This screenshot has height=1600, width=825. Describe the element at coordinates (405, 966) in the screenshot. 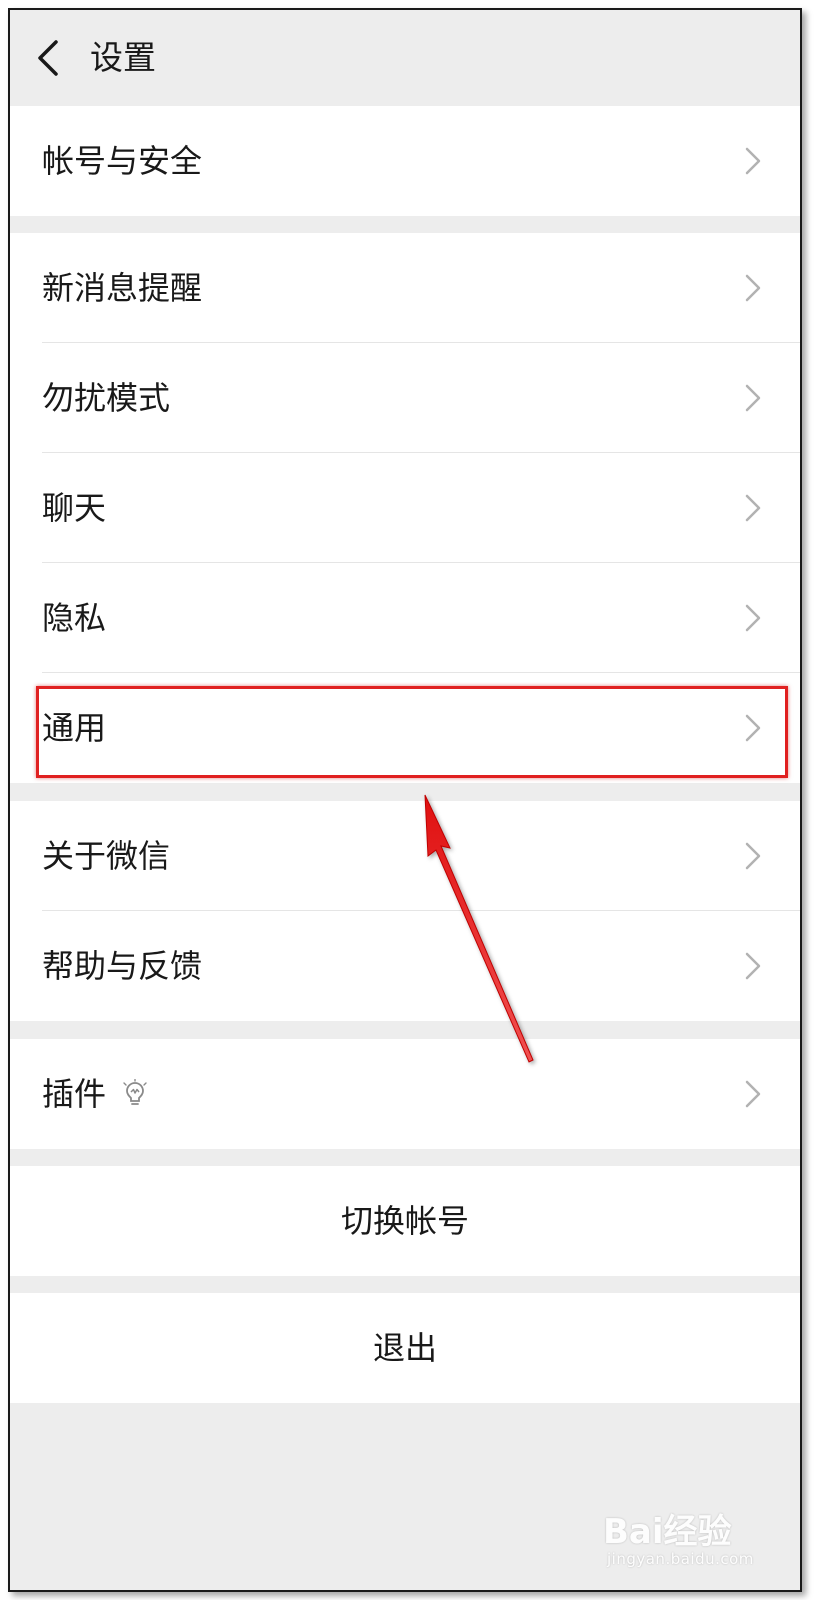

I see `settings-item-help-feedback: 帮助与反馈` at that location.